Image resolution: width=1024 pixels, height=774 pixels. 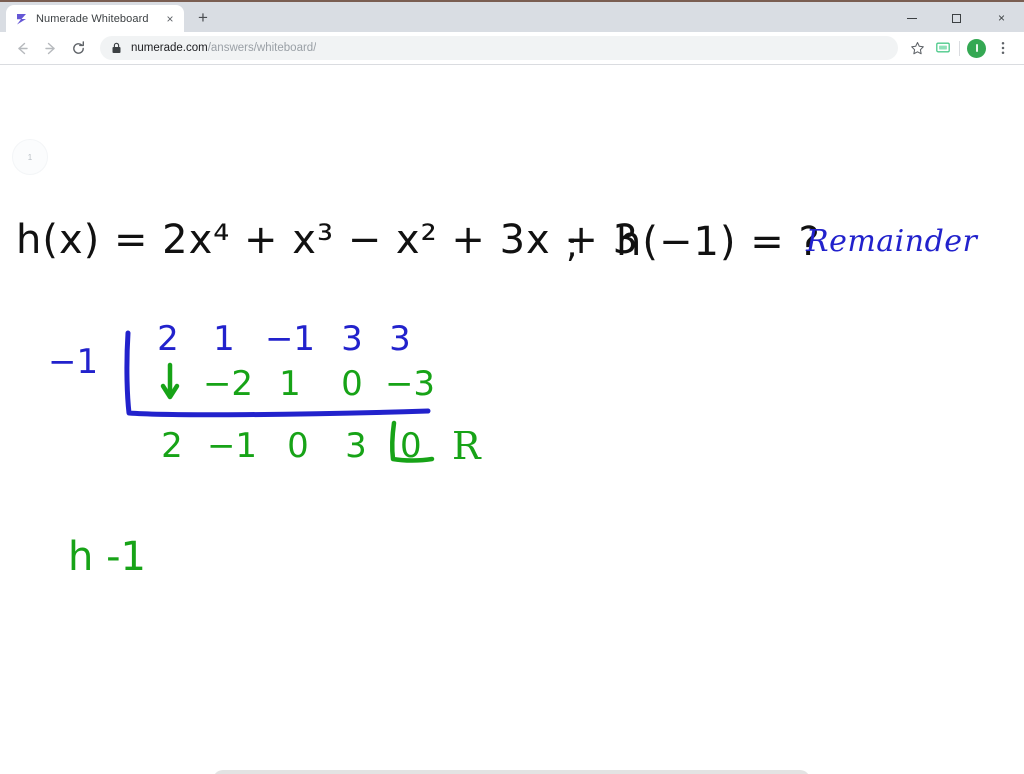 What do you see at coordinates (512, 16) in the screenshot?
I see `tab-strip: Numerade Whiteboard × + ×` at bounding box center [512, 16].